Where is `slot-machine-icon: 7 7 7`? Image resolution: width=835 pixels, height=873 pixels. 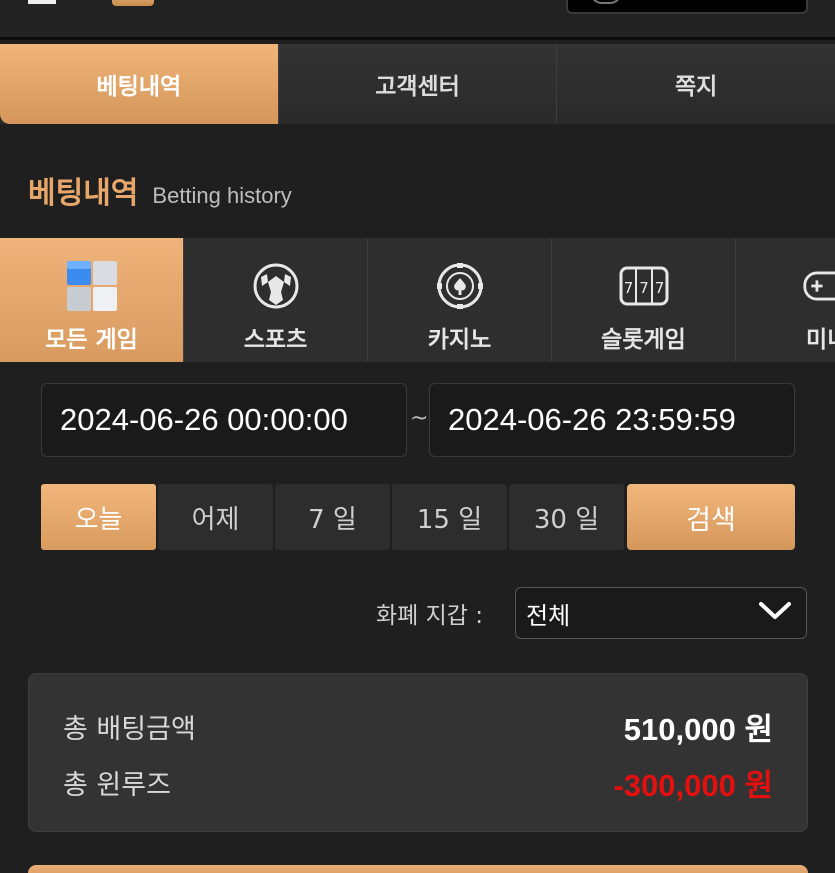
slot-machine-icon: 7 7 7 is located at coordinates (644, 286).